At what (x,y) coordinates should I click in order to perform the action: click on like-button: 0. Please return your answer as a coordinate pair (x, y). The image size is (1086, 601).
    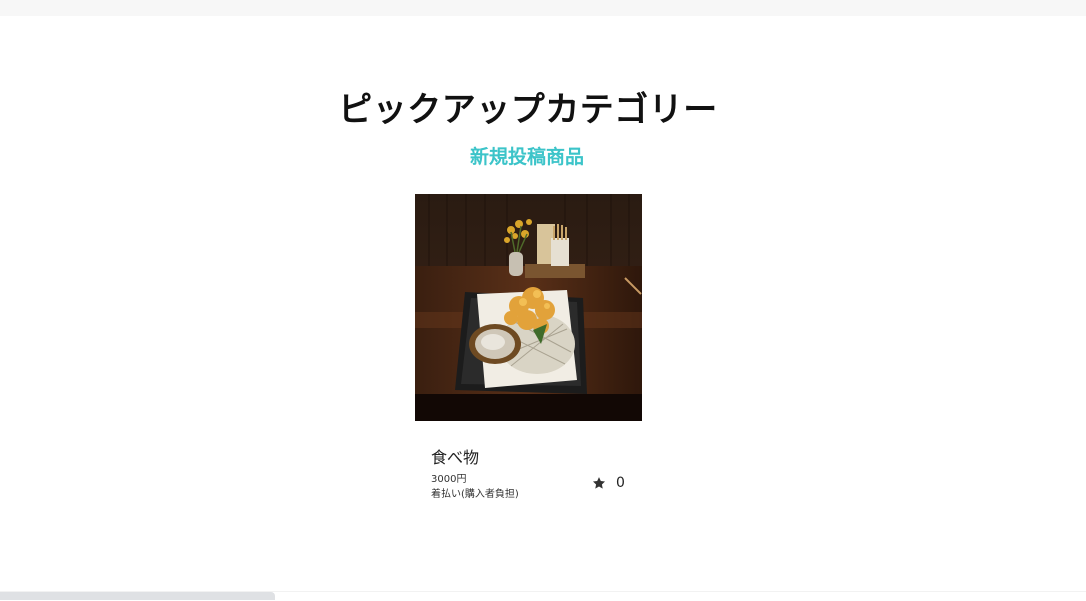
    Looking at the image, I should click on (608, 483).